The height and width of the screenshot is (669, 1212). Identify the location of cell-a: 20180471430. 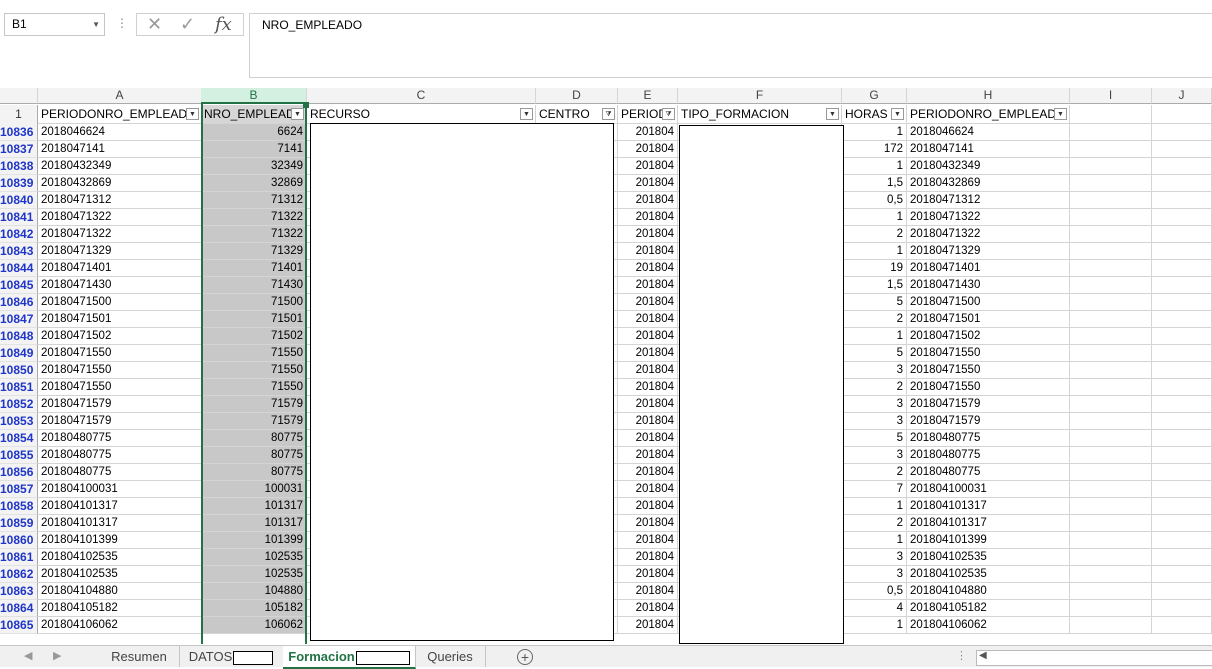
(120, 285).